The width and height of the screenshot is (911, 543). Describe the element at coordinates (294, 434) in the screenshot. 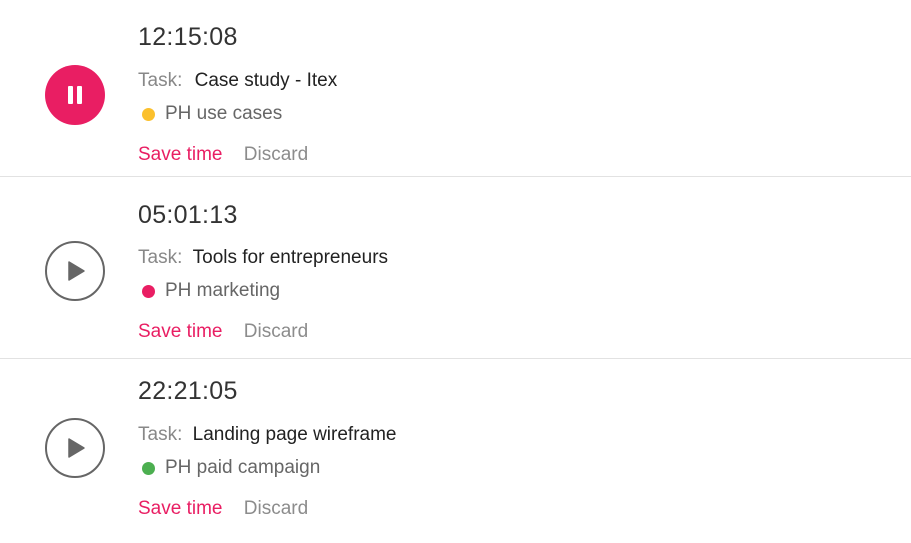

I see `task-name: Landing page wireframe` at that location.